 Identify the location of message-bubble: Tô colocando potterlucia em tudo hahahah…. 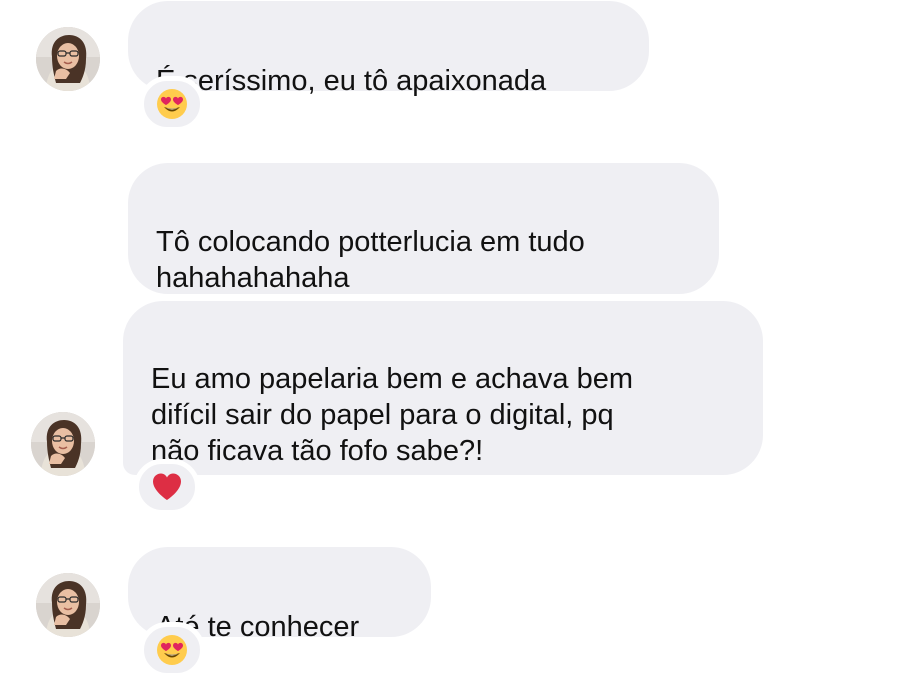
(423, 228).